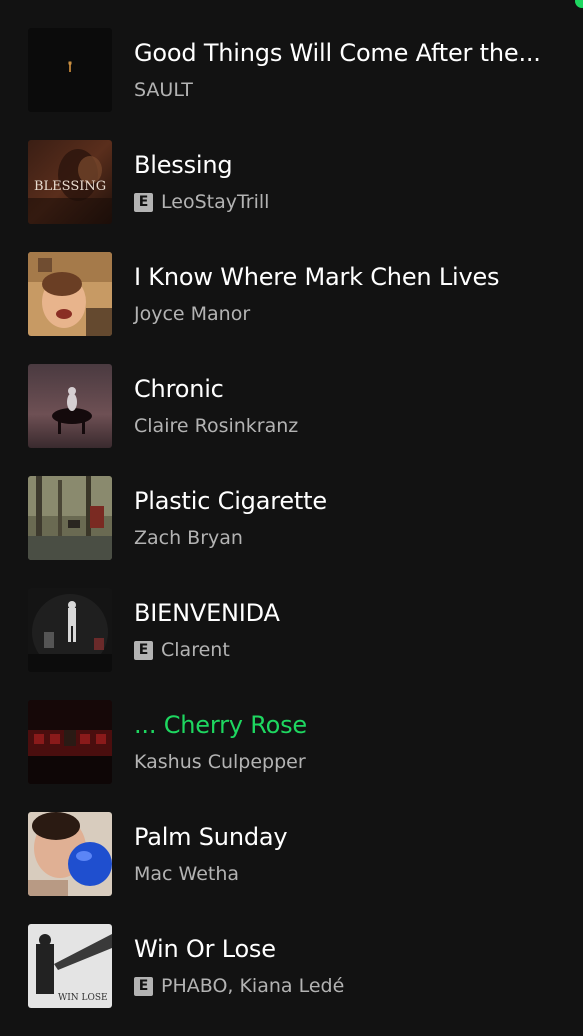 This screenshot has width=583, height=1036. What do you see at coordinates (291, 868) in the screenshot?
I see `track-row: Palm Sunday Mac Wetha` at bounding box center [291, 868].